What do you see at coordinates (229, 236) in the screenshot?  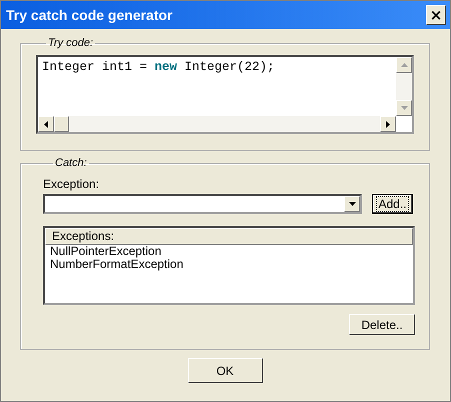 I see `list-header: Exceptions:` at bounding box center [229, 236].